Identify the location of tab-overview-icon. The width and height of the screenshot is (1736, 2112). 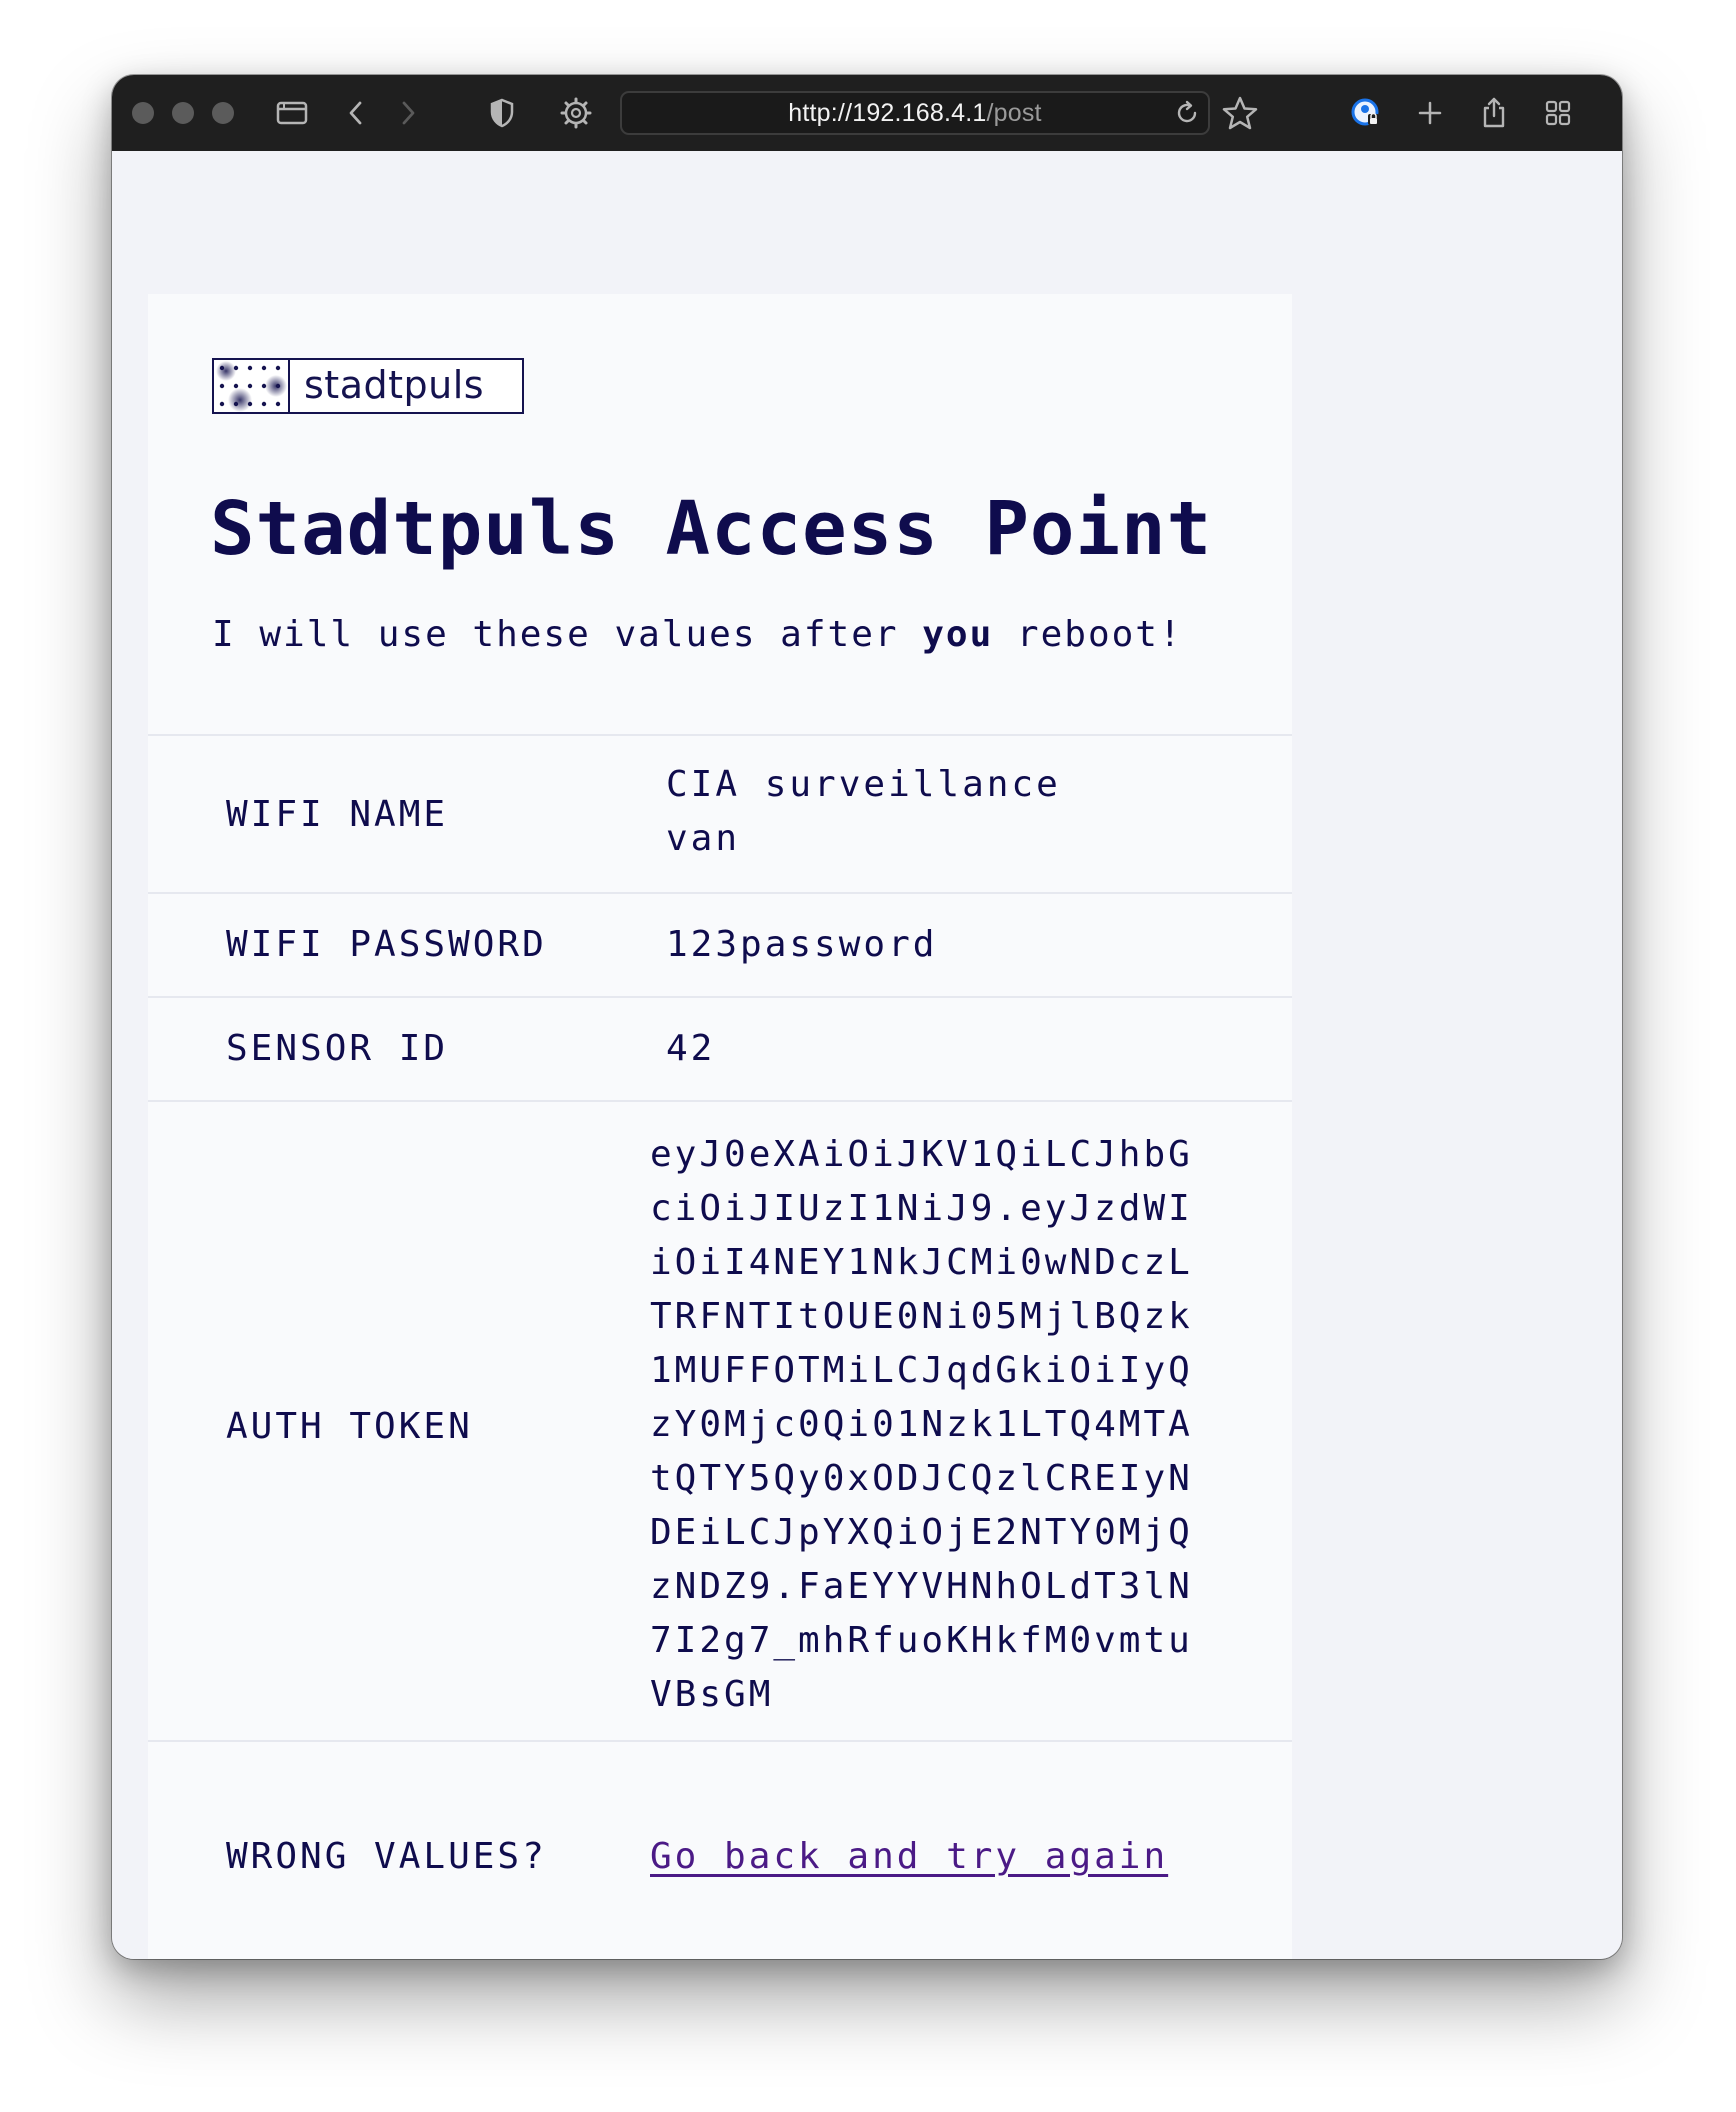
(1558, 113).